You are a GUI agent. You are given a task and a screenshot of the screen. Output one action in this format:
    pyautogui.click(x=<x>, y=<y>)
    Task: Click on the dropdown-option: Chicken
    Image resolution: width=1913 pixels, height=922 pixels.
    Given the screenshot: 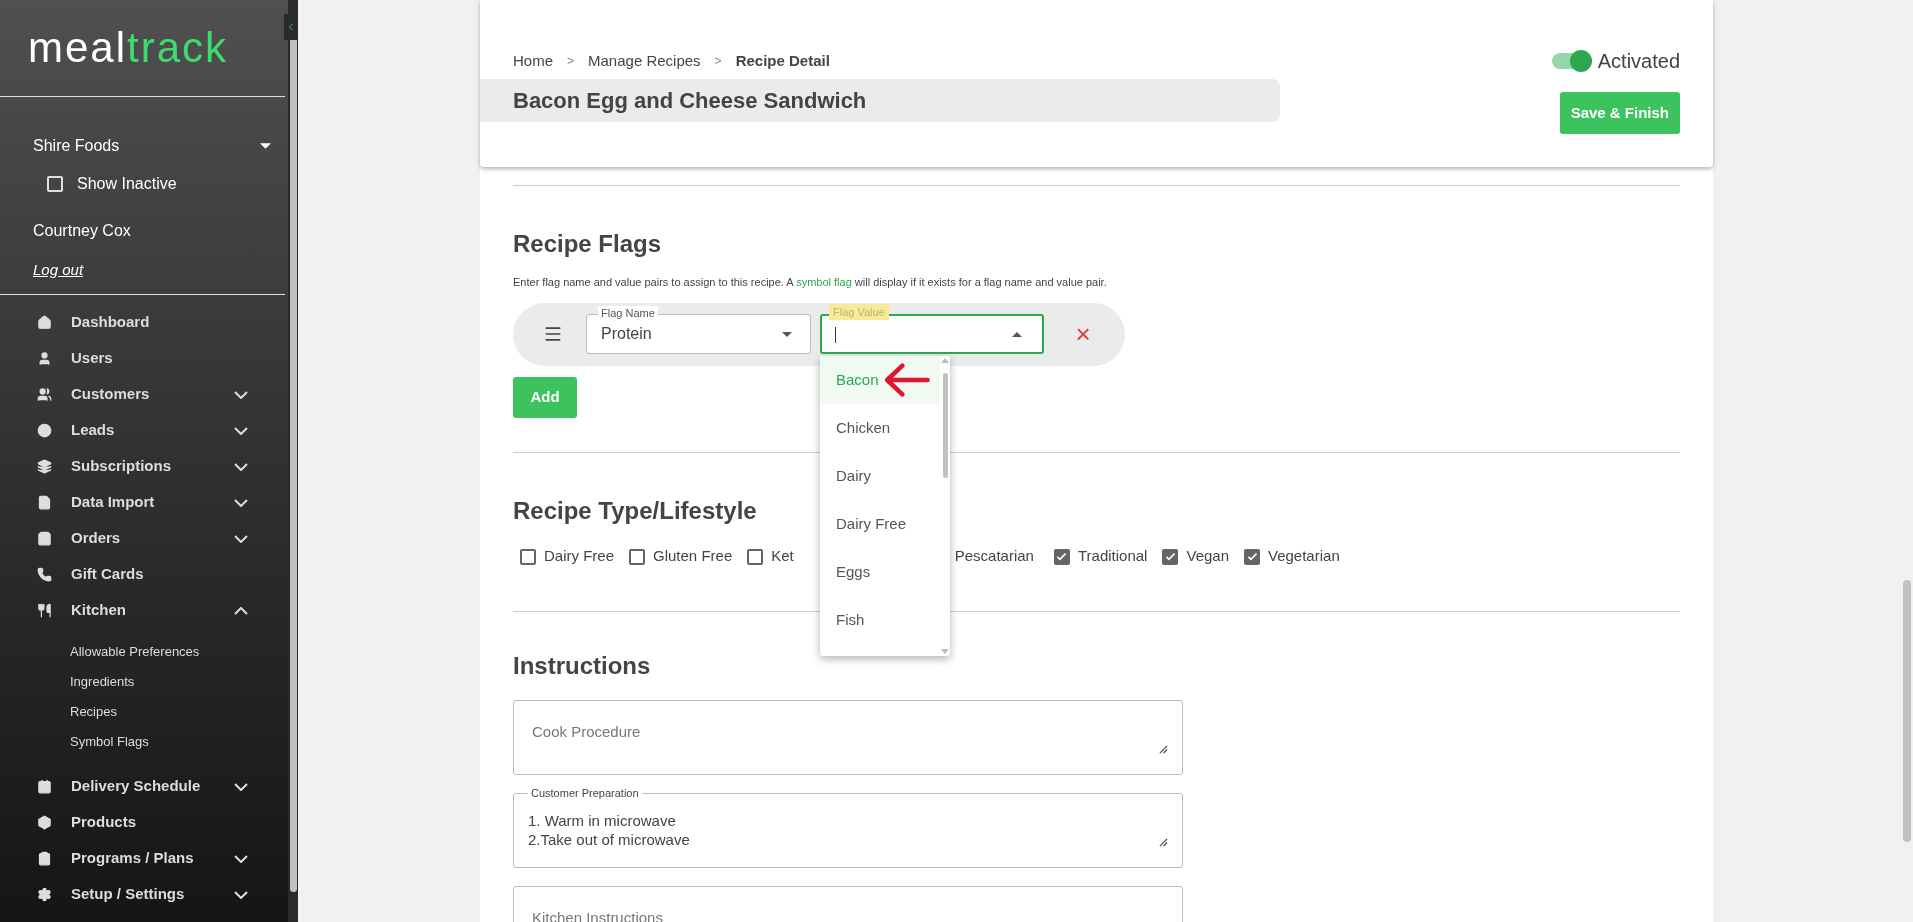 What is the action you would take?
    pyautogui.click(x=880, y=428)
    